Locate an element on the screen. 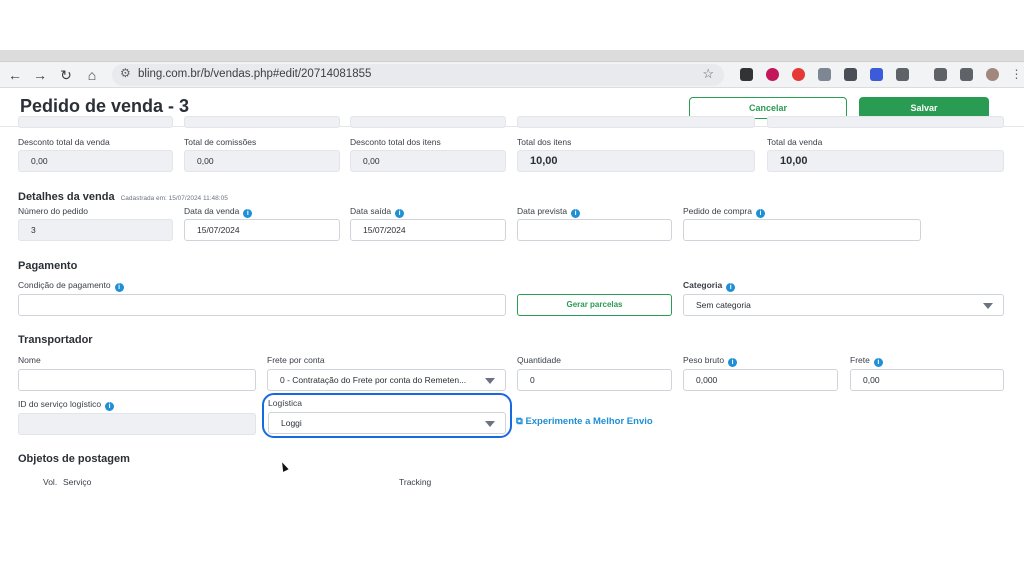 This screenshot has width=1024, height=576. service-id-label: ID do serviço logístico i is located at coordinates (66, 405).